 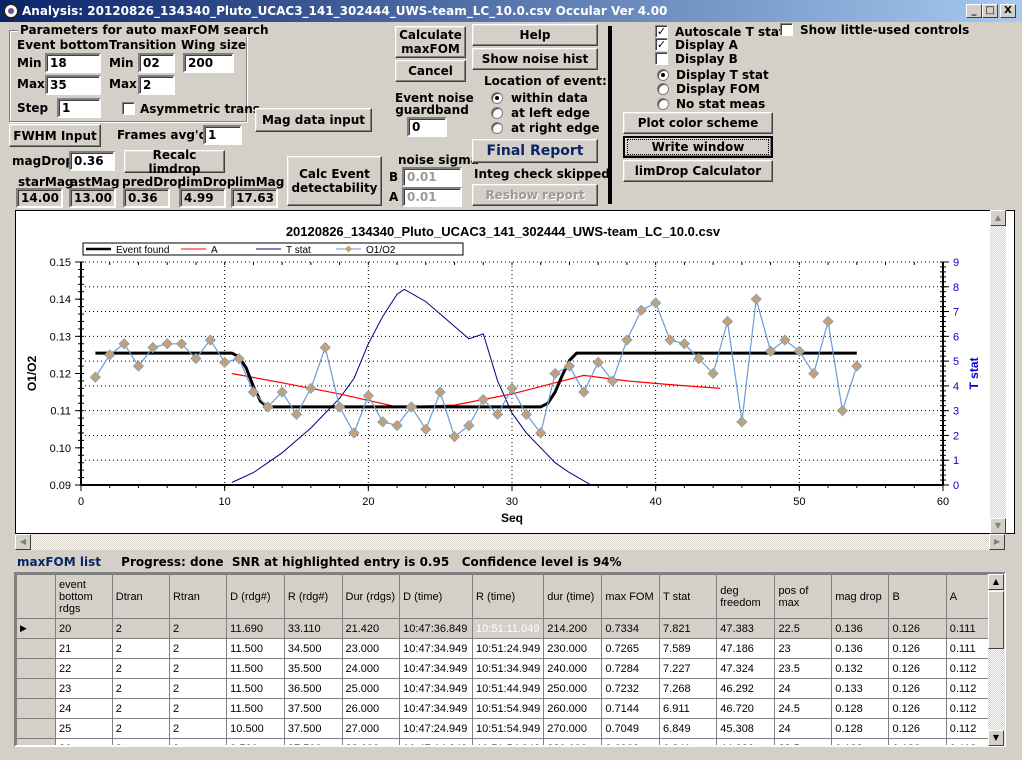 I want to click on display-b-checkbox, so click(x=661, y=58).